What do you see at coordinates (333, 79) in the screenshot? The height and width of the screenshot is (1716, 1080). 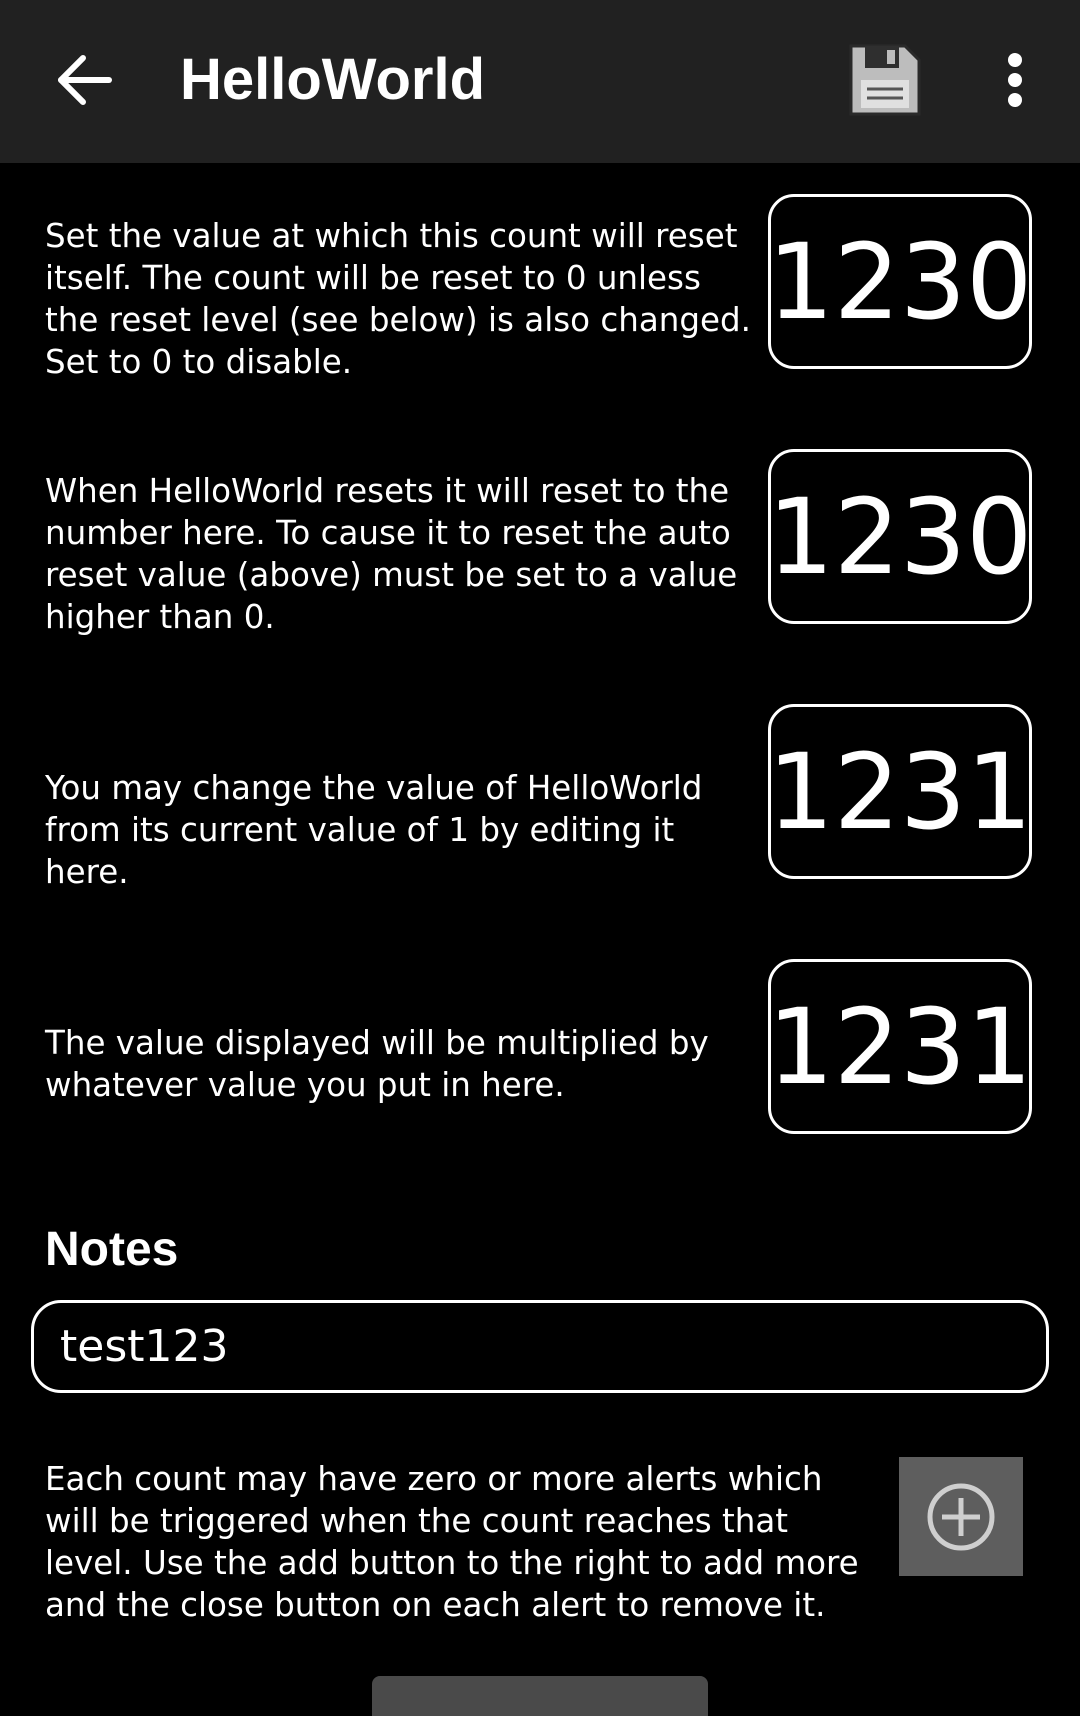 I see `page-title: HelloWorld` at bounding box center [333, 79].